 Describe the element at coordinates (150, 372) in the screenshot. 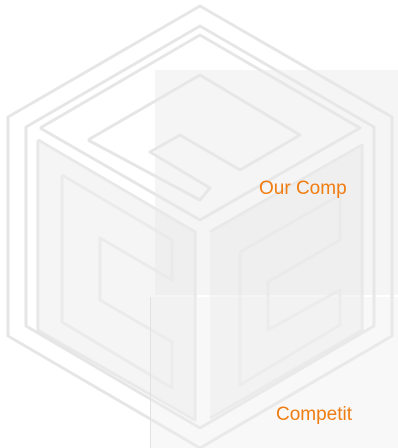

I see `panel-divider` at that location.